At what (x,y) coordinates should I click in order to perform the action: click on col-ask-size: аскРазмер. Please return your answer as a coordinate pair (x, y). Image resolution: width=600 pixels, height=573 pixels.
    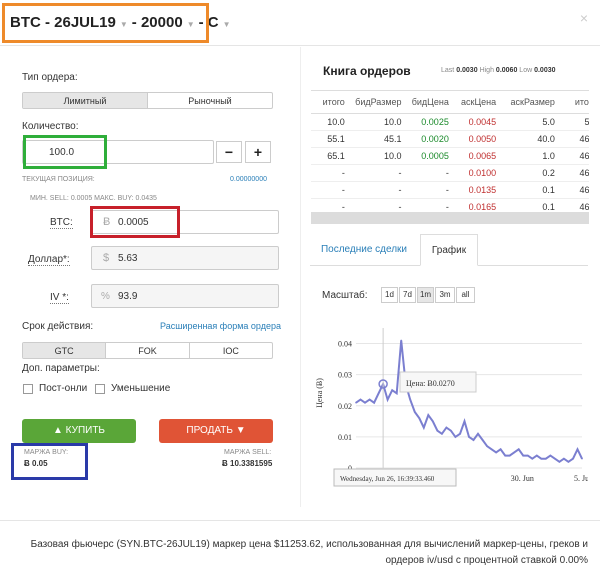
    Looking at the image, I should click on (529, 102).